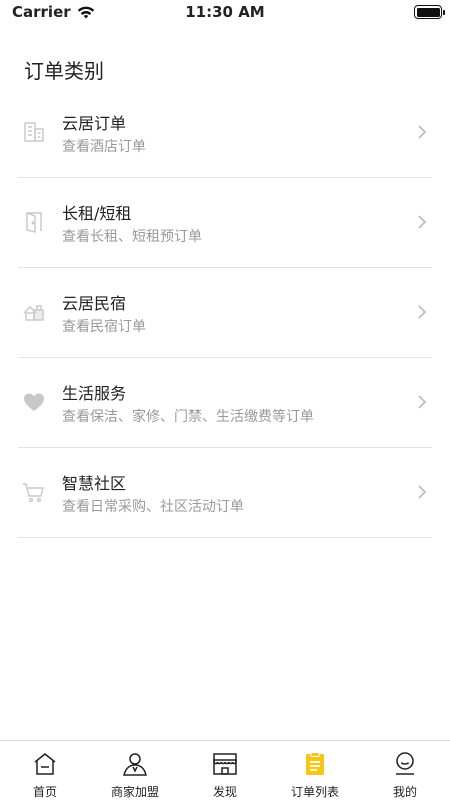 This screenshot has width=450, height=801. Describe the element at coordinates (45, 764) in the screenshot. I see `home-icon` at that location.